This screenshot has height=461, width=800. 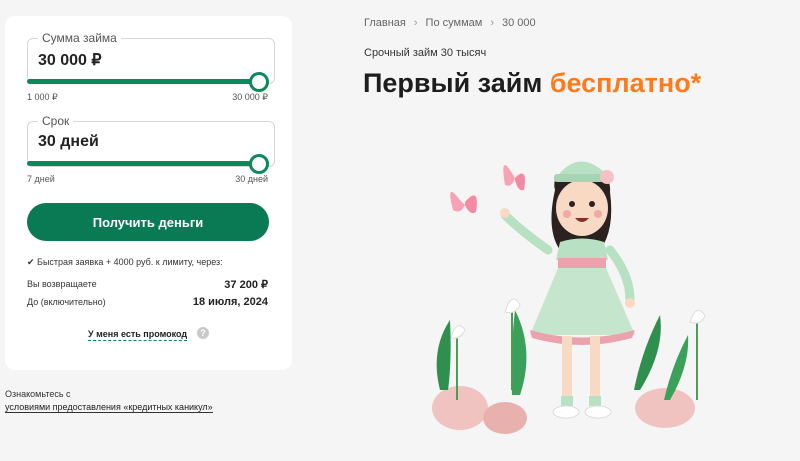 I want to click on butterfly-right, so click(x=514, y=178).